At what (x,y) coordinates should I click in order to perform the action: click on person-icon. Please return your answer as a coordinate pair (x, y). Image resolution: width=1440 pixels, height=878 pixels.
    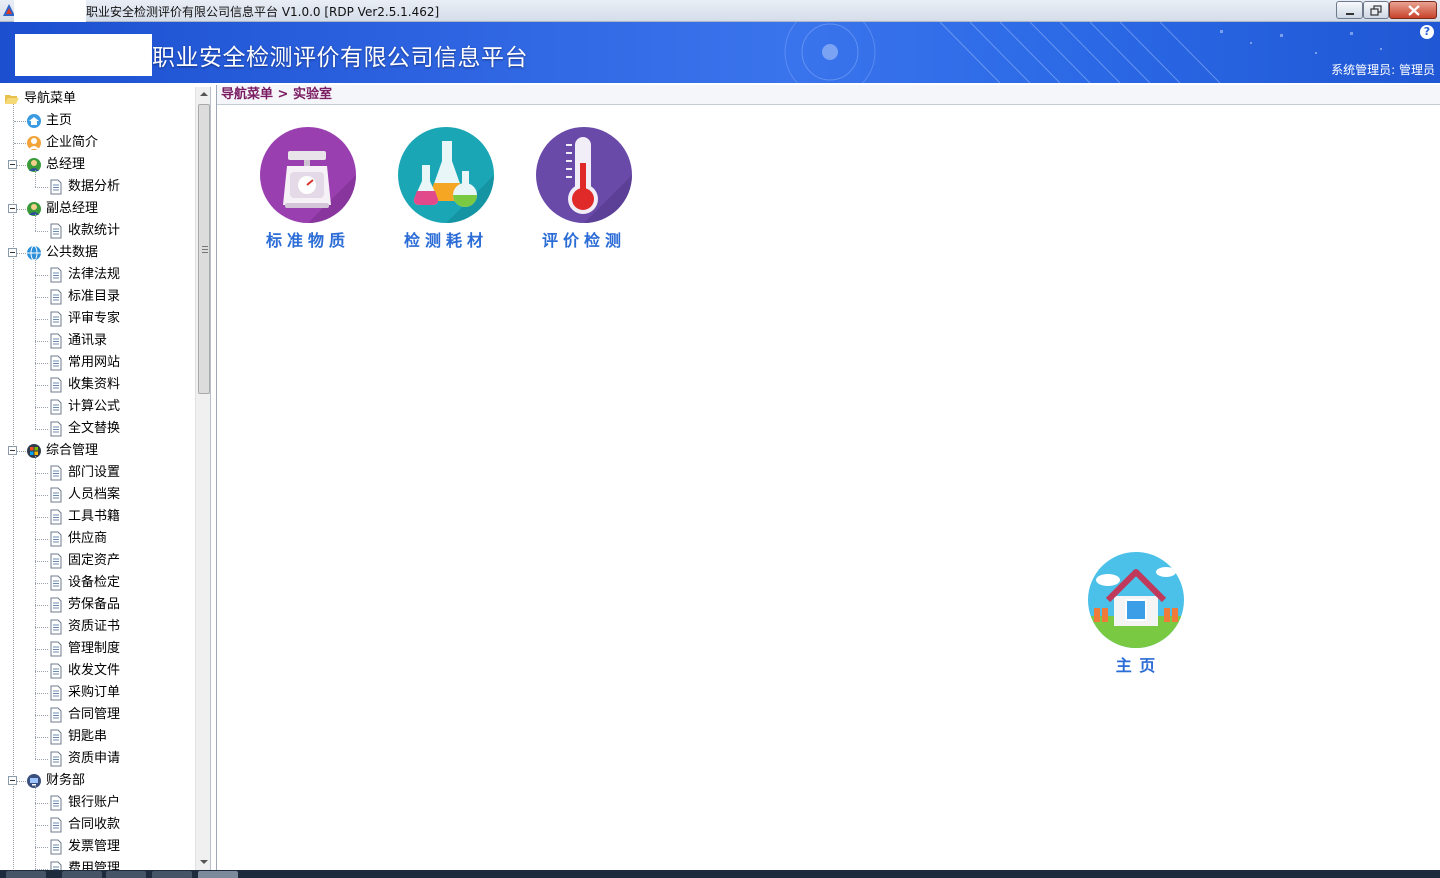
    Looking at the image, I should click on (34, 143).